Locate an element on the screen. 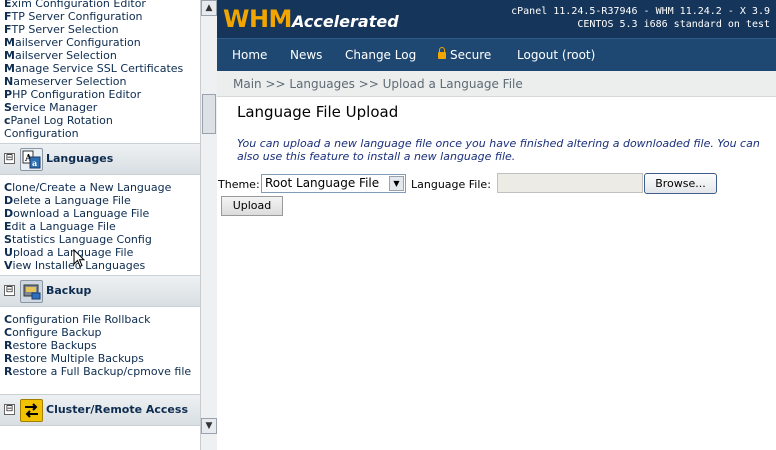  sidebar-link-php-config: PHP Configuration Editor is located at coordinates (72, 94).